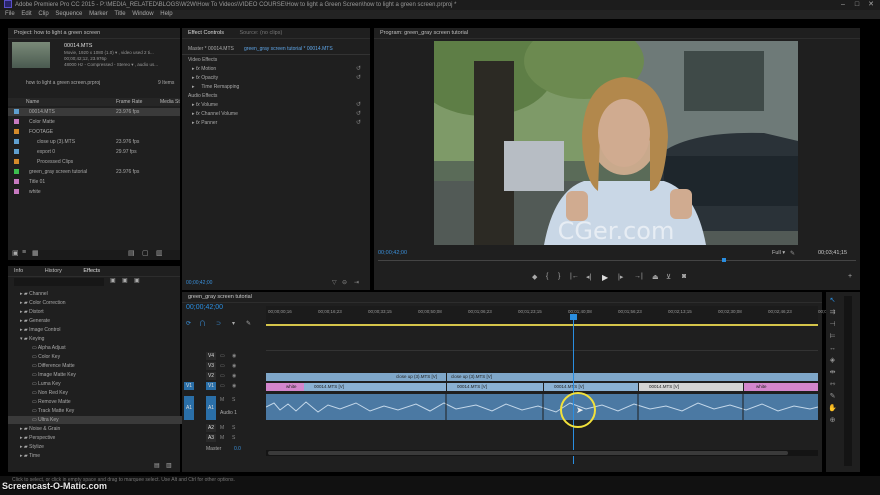 Image resolution: width=880 pixels, height=495 pixels. Describe the element at coordinates (832, 396) in the screenshot. I see `pen-tool-icon: ✎` at that location.